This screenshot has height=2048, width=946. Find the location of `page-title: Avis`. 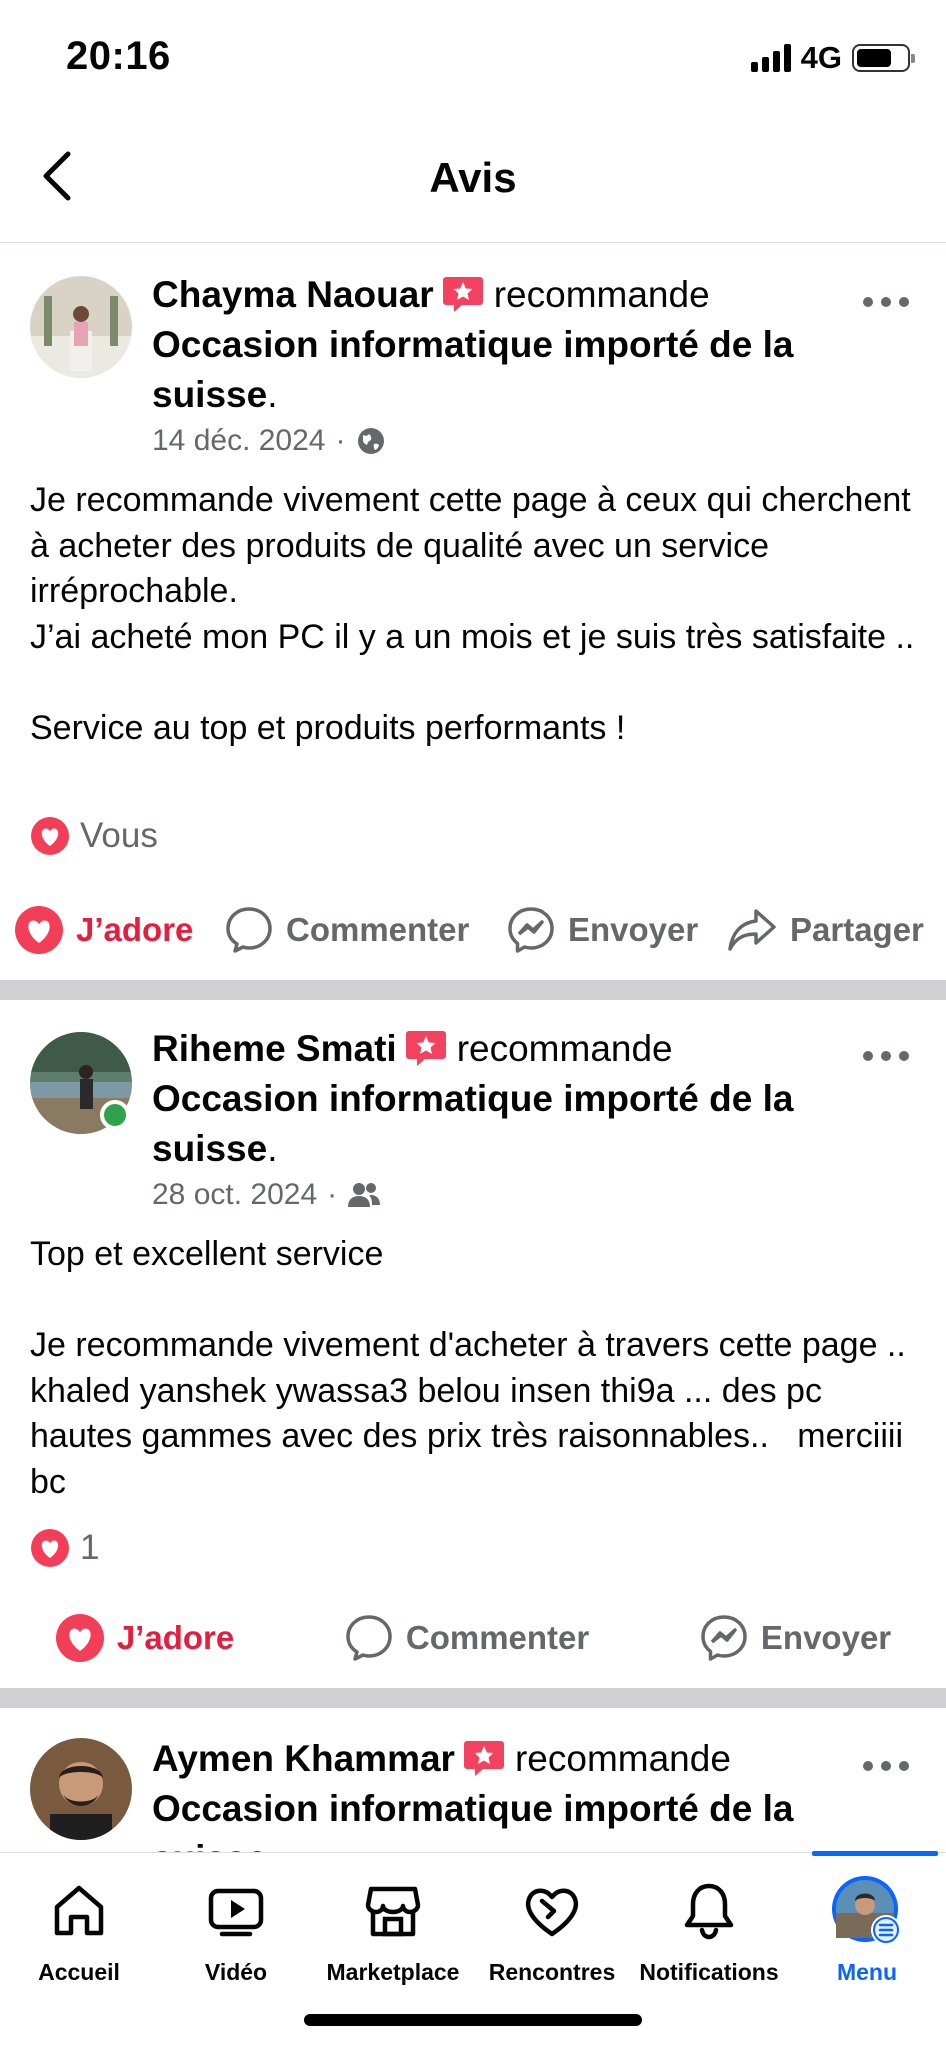

page-title: Avis is located at coordinates (473, 177).